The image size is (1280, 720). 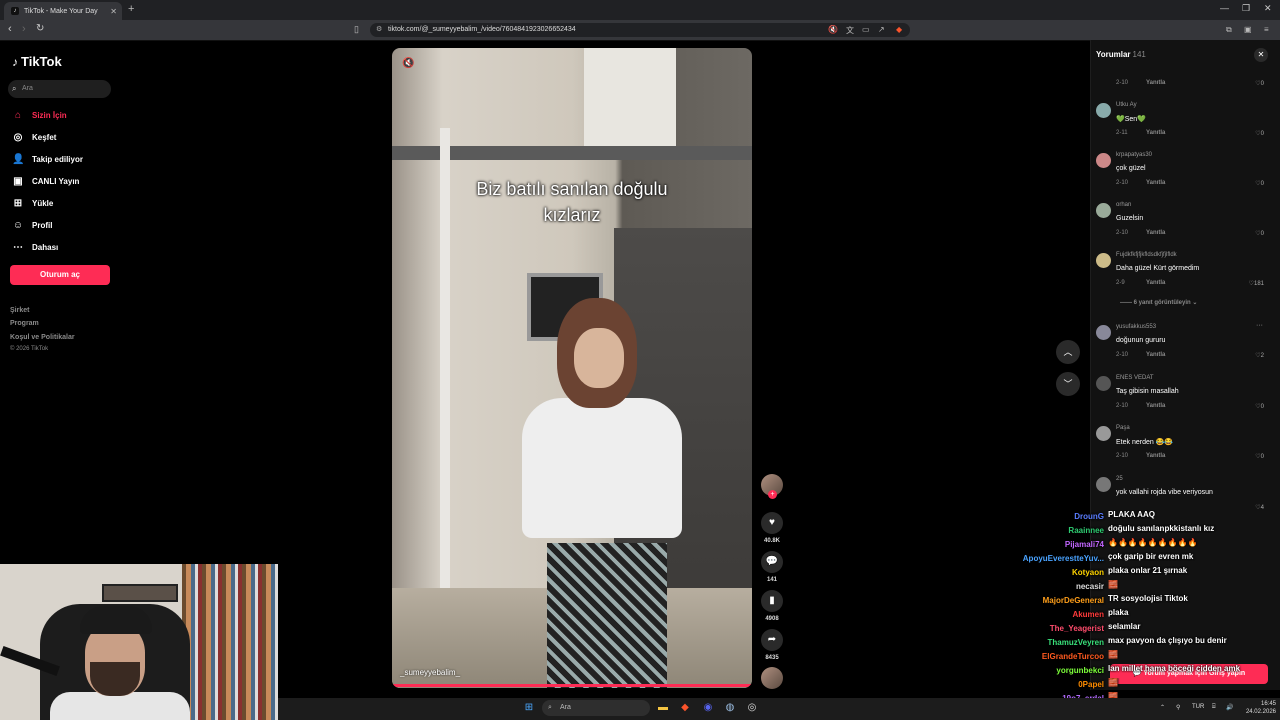 What do you see at coordinates (1162, 707) in the screenshot?
I see `tray-chevron-up-icon: ⌃` at bounding box center [1162, 707].